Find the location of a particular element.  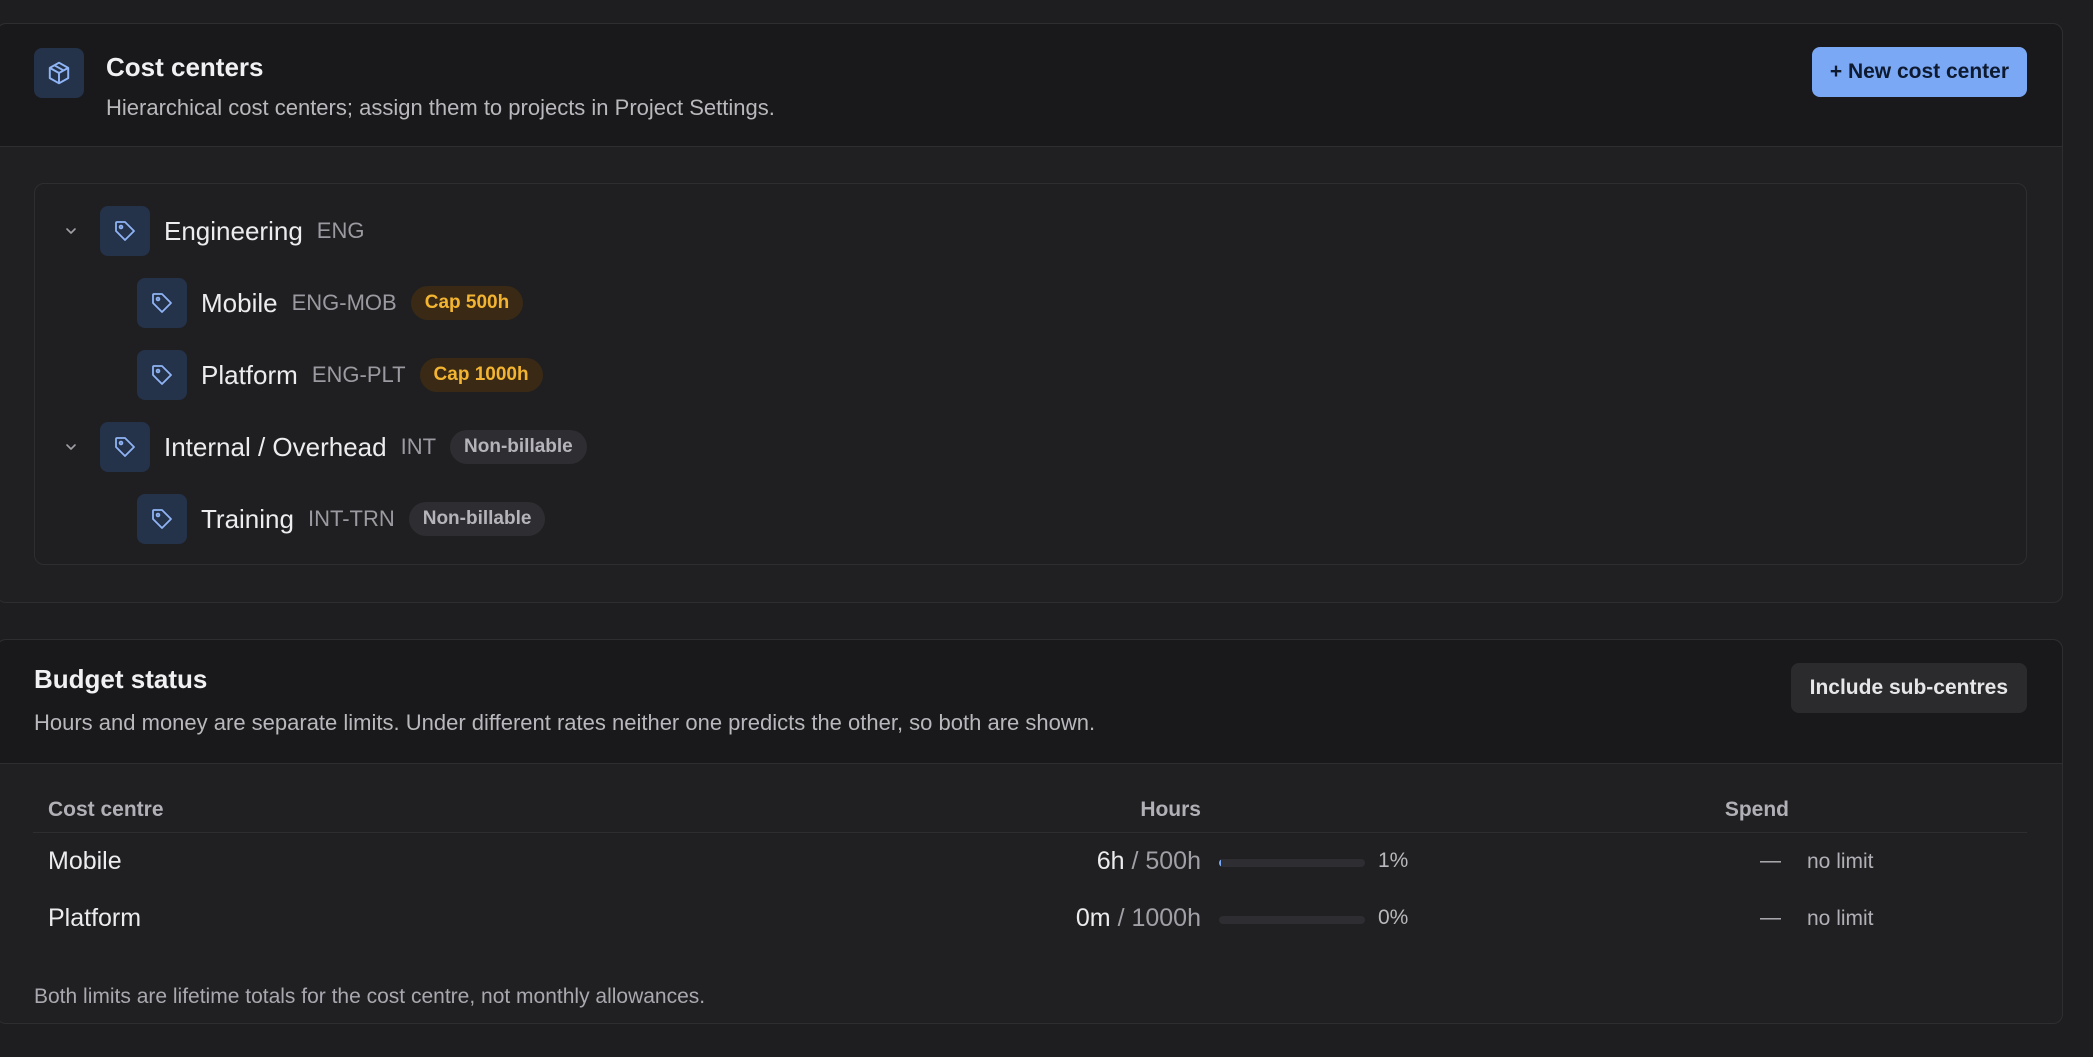

row-name: Mobile is located at coordinates (85, 861).